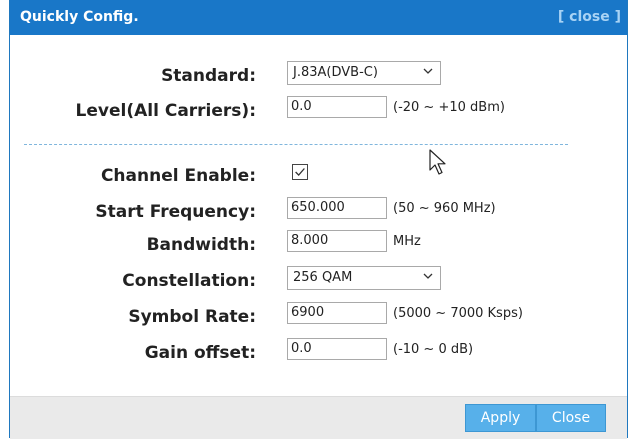 This screenshot has width=629, height=439. What do you see at coordinates (208, 76) in the screenshot?
I see `standard-label: Standard:` at bounding box center [208, 76].